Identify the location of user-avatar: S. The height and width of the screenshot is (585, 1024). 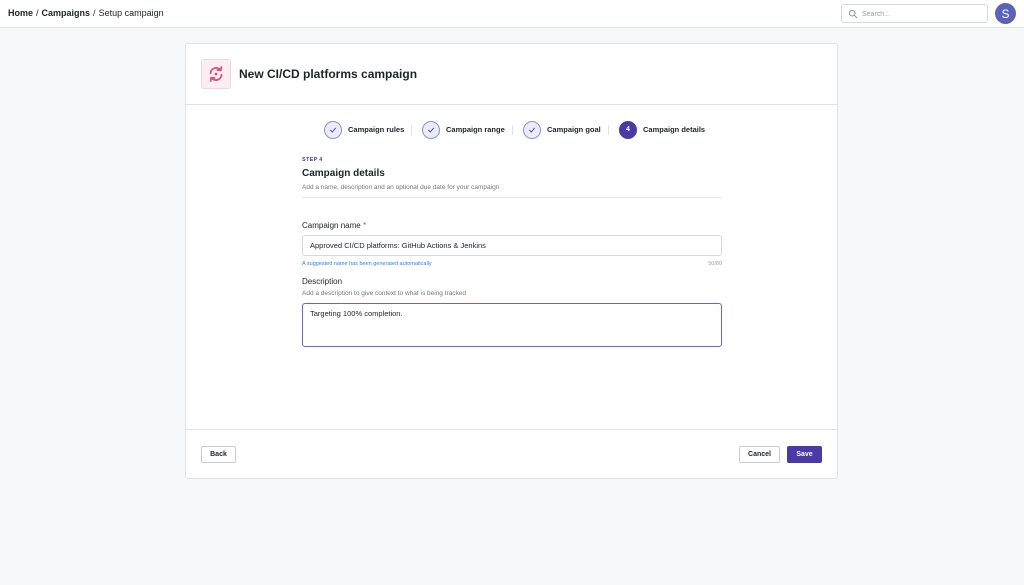
(1005, 13).